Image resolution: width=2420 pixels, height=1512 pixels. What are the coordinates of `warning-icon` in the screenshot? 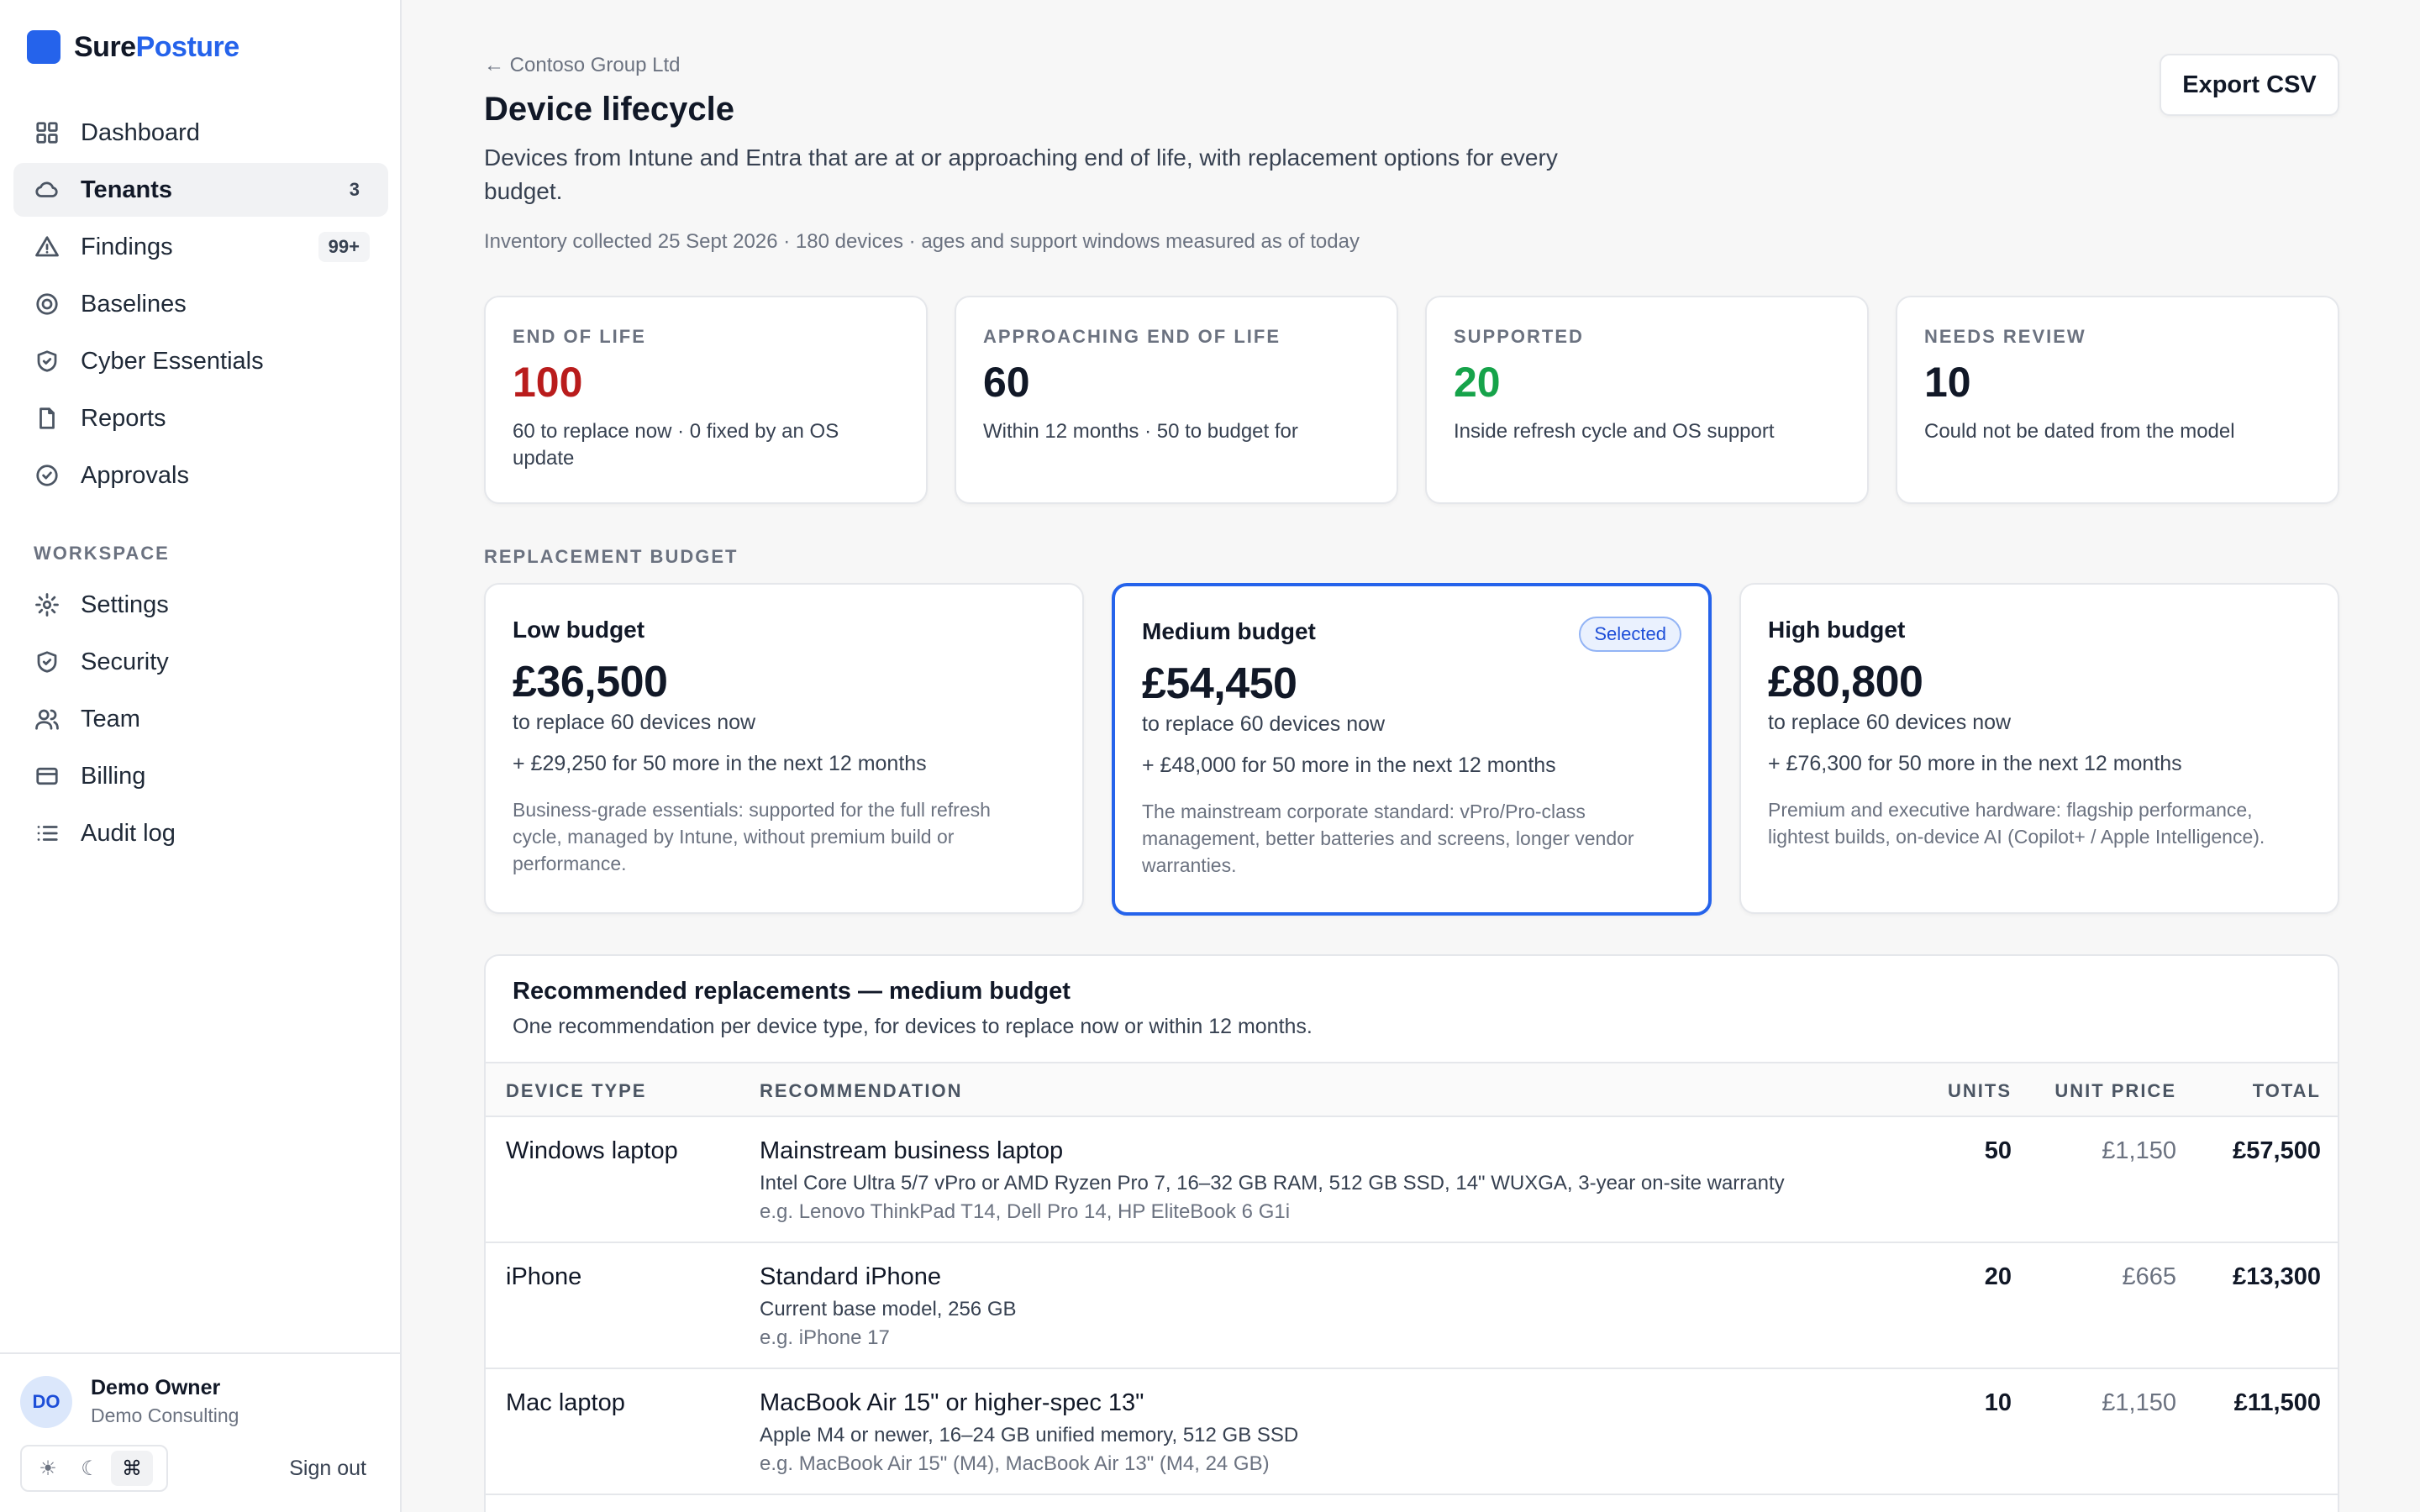 It's located at (47, 247).